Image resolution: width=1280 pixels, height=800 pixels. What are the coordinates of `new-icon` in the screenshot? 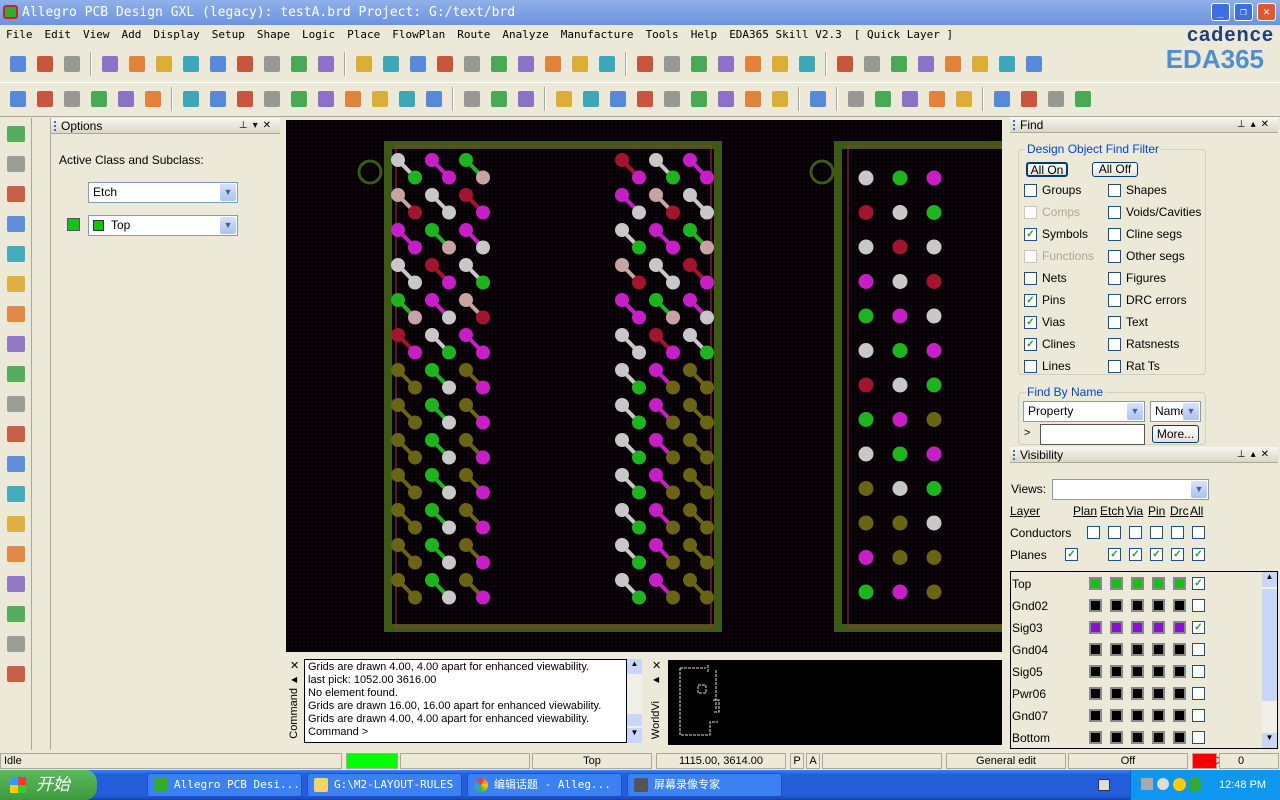 It's located at (18, 64).